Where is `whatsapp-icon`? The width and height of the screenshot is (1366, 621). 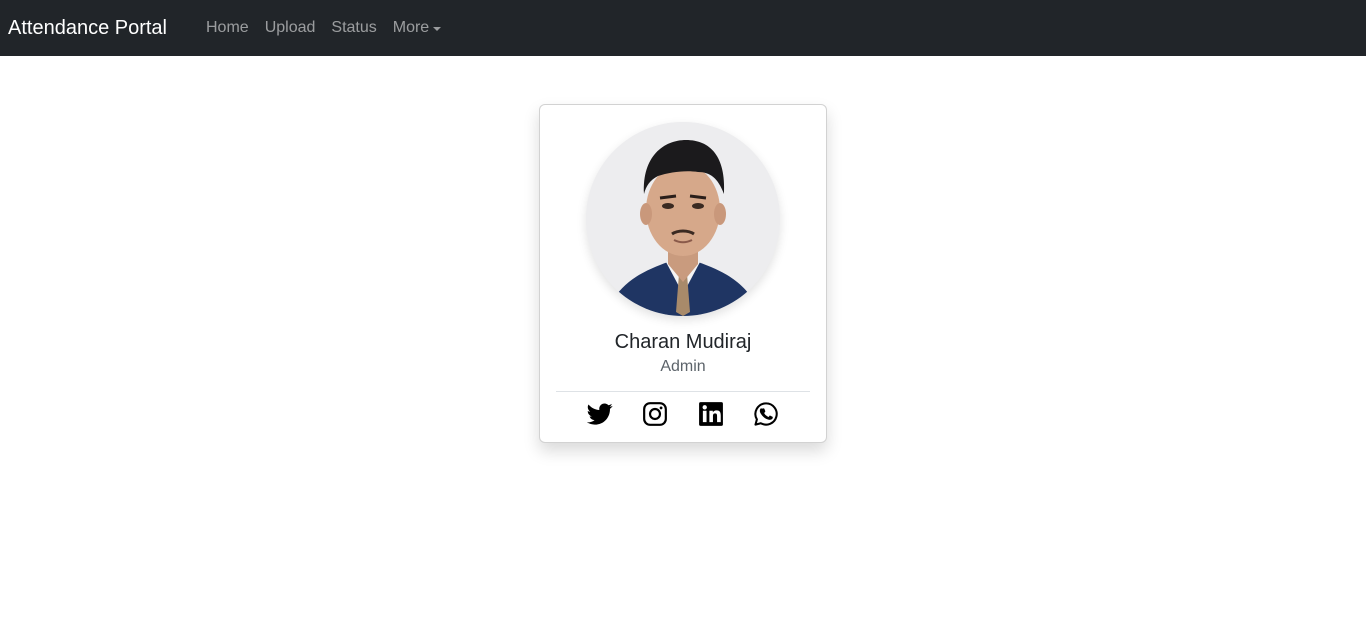
whatsapp-icon is located at coordinates (766, 414).